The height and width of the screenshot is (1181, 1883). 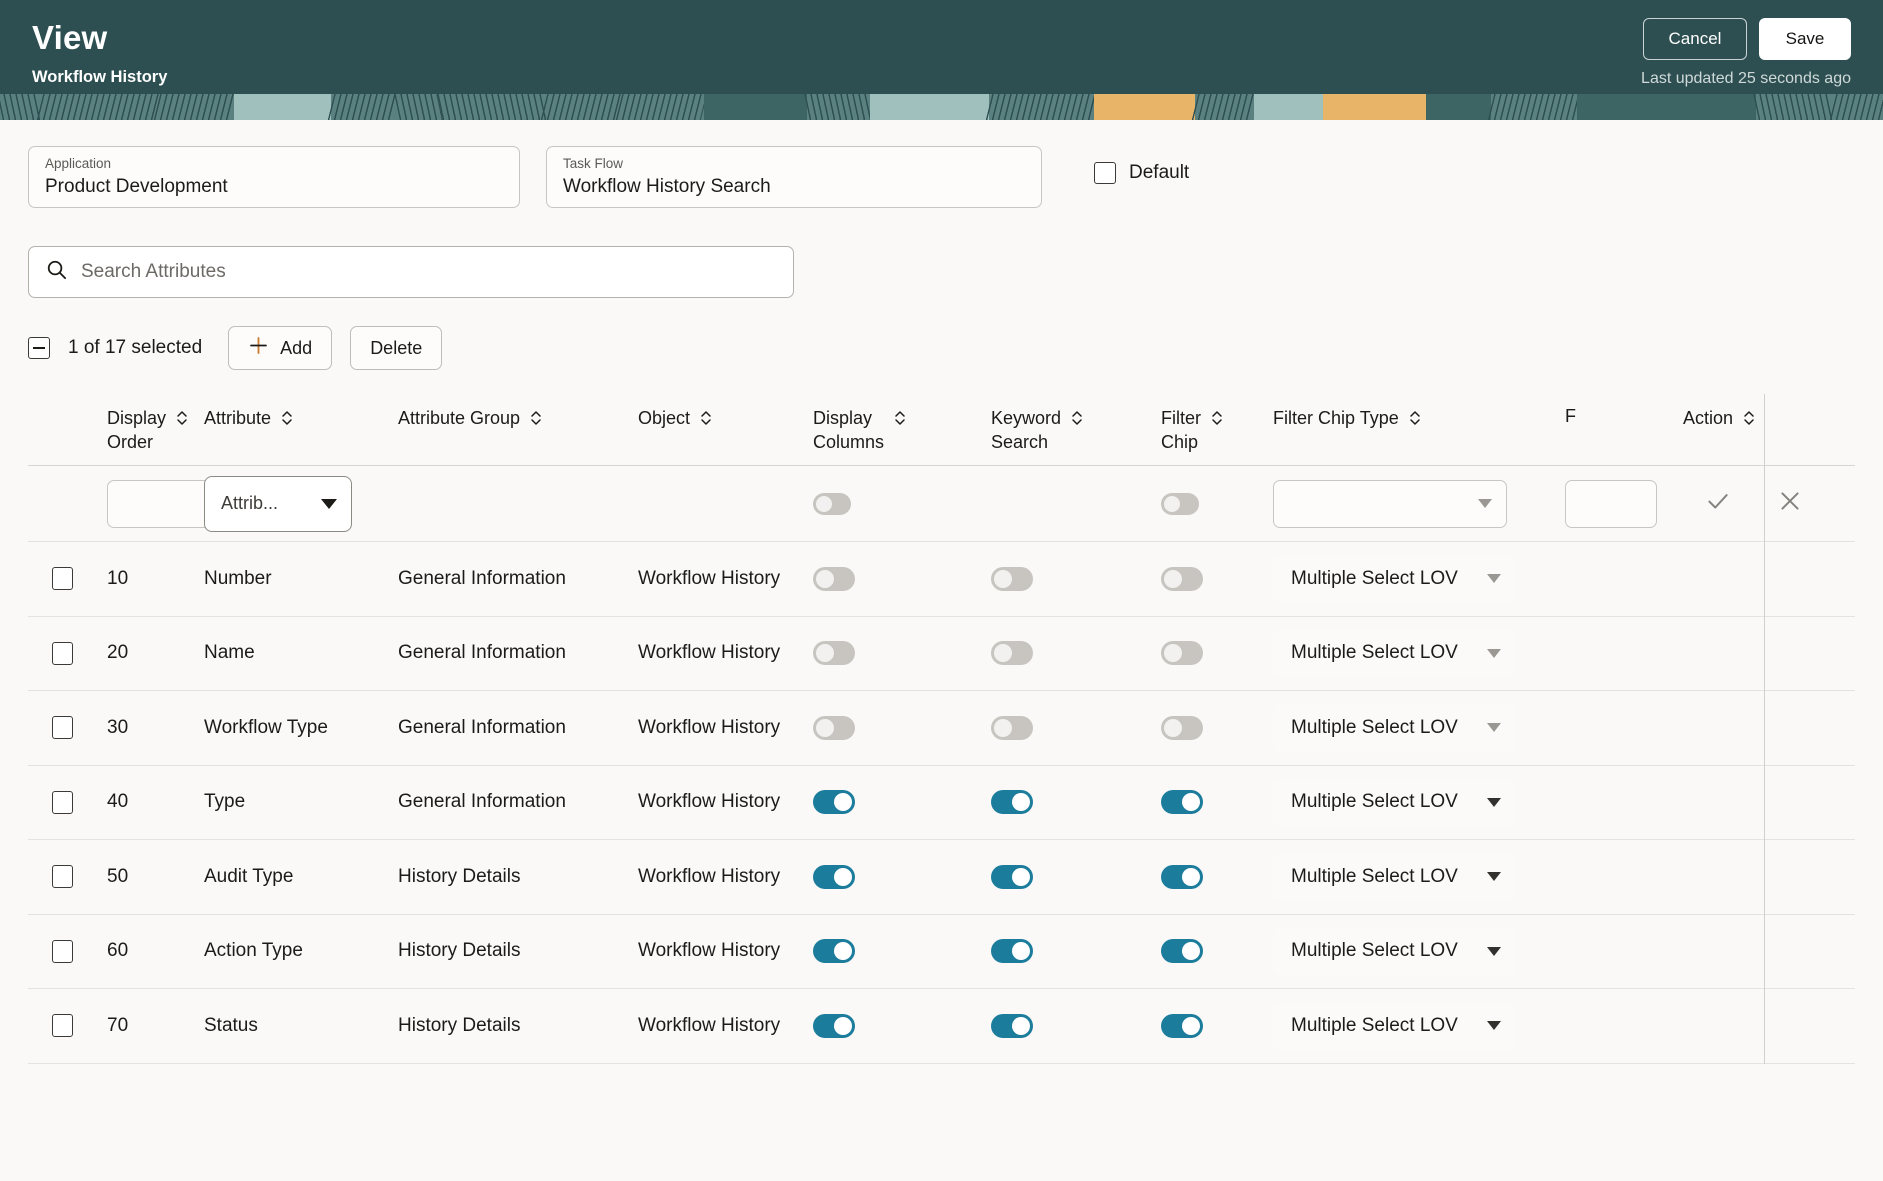 I want to click on edit-truncated-input, so click(x=1611, y=503).